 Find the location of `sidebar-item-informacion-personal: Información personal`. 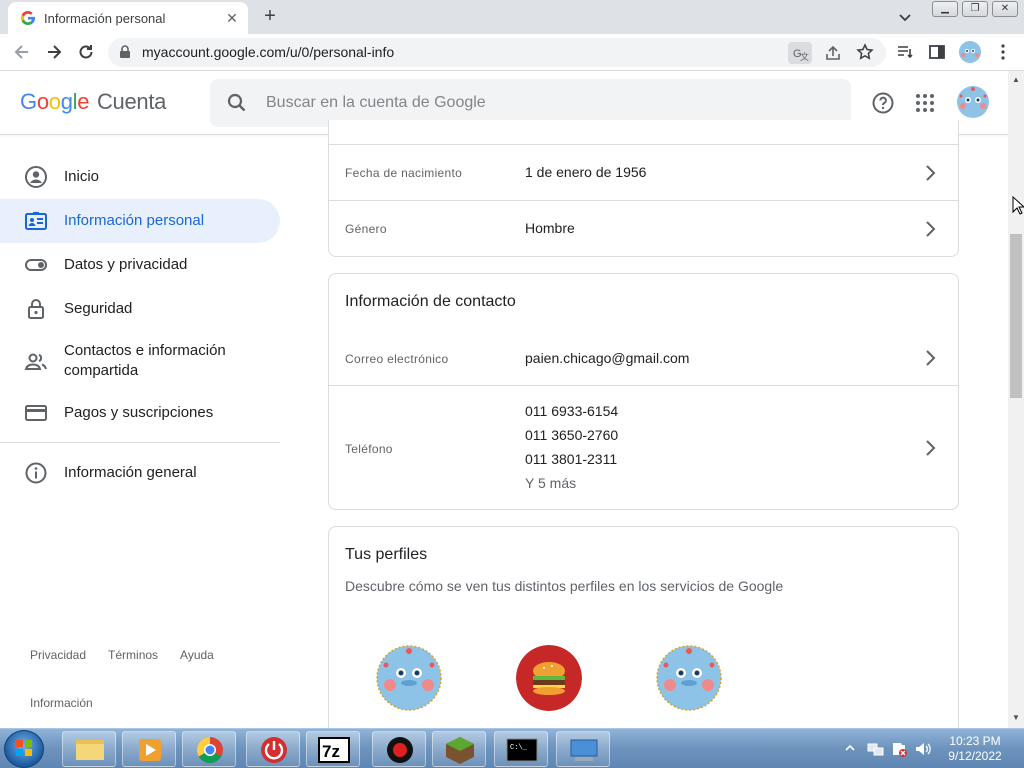

sidebar-item-informacion-personal: Información personal is located at coordinates (140, 221).